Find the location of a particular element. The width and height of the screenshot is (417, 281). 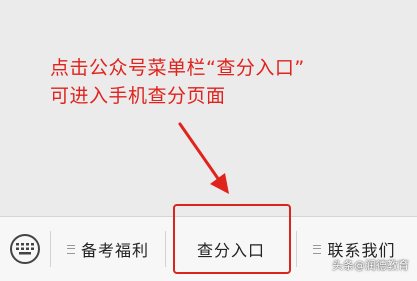

annotation-arrow-icon is located at coordinates (203, 158).